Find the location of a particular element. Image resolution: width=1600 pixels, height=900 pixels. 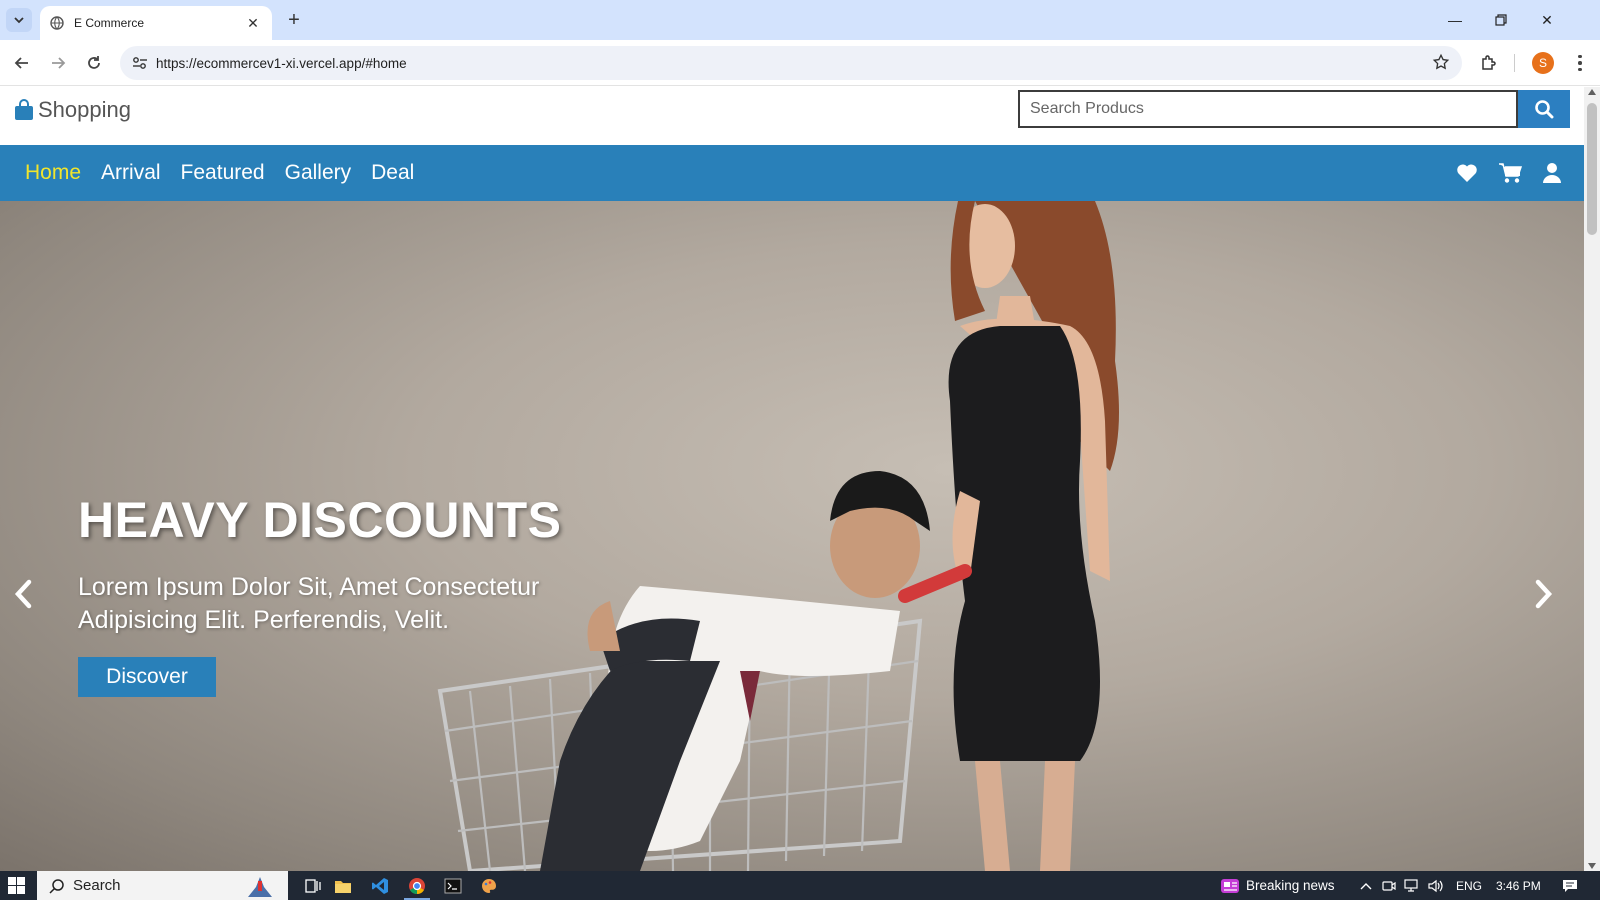

reload-button is located at coordinates (94, 63).